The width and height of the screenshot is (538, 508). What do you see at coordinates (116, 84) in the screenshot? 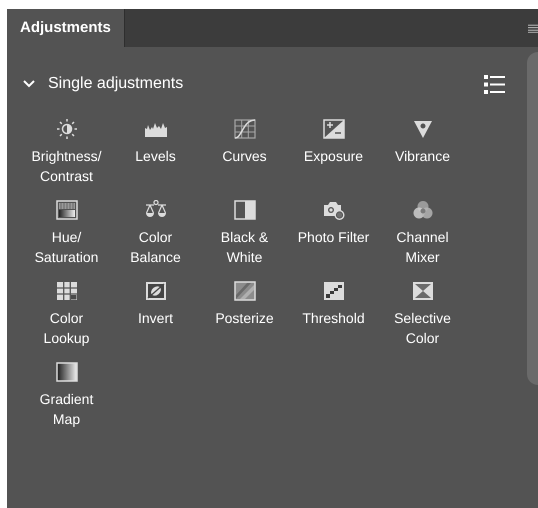
I see `section-title: Single adjustments` at bounding box center [116, 84].